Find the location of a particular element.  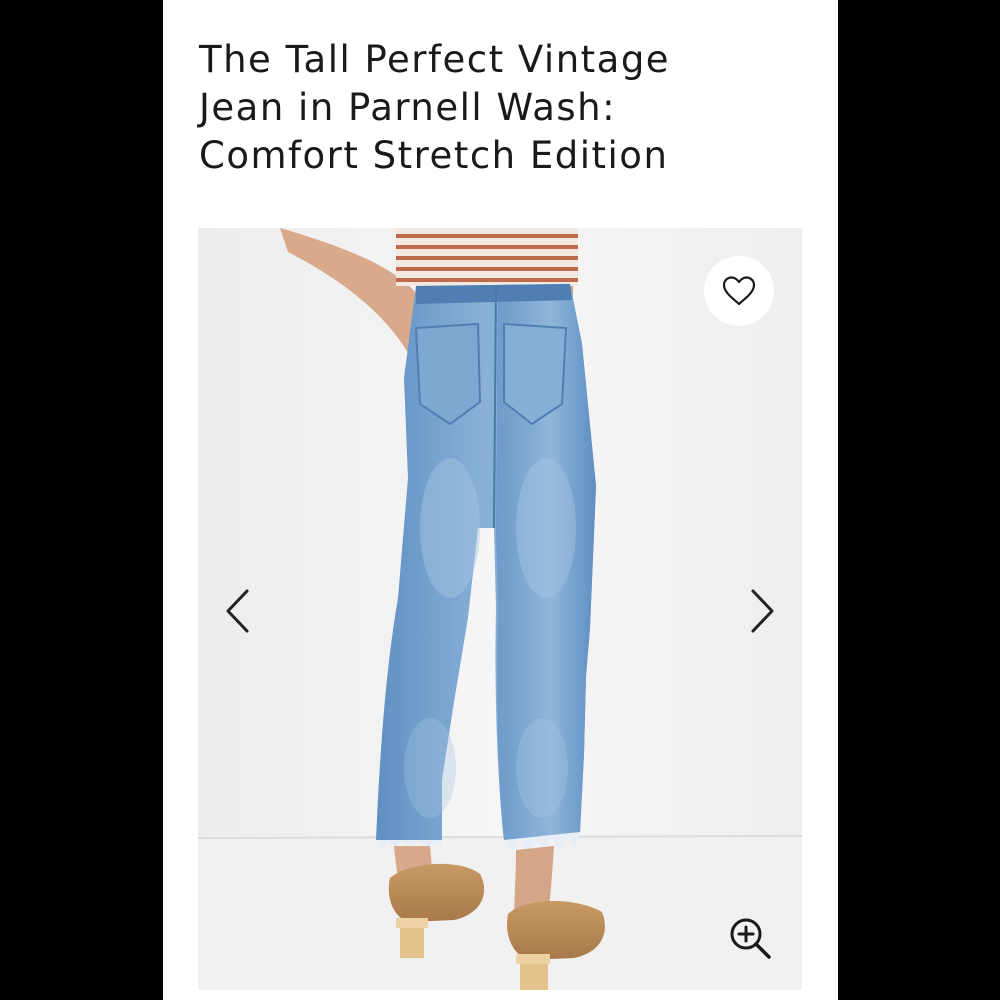

previous-image-button is located at coordinates (238, 611).